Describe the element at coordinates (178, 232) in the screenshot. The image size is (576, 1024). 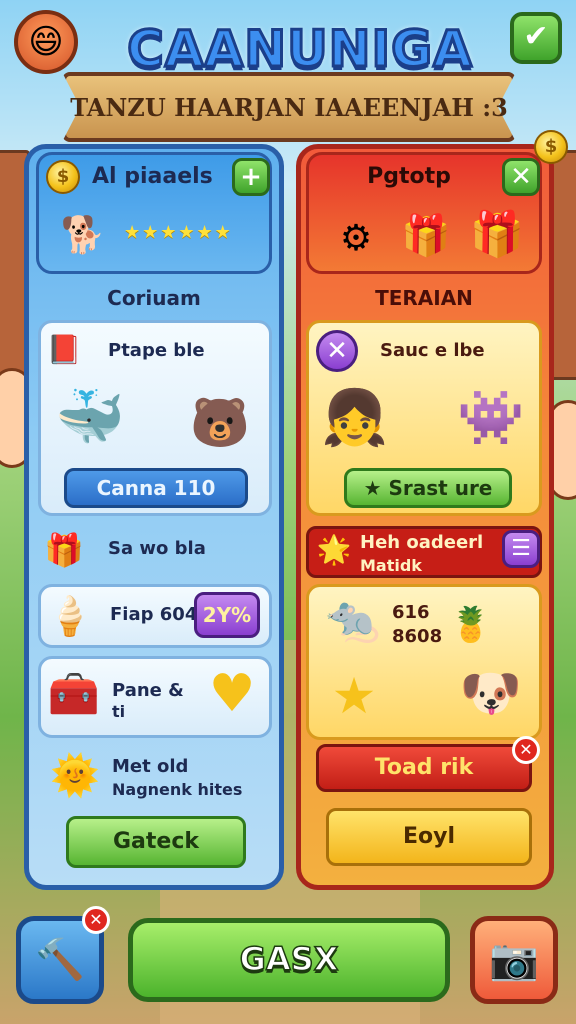
I see `rating-stars: ★★★★★★` at that location.